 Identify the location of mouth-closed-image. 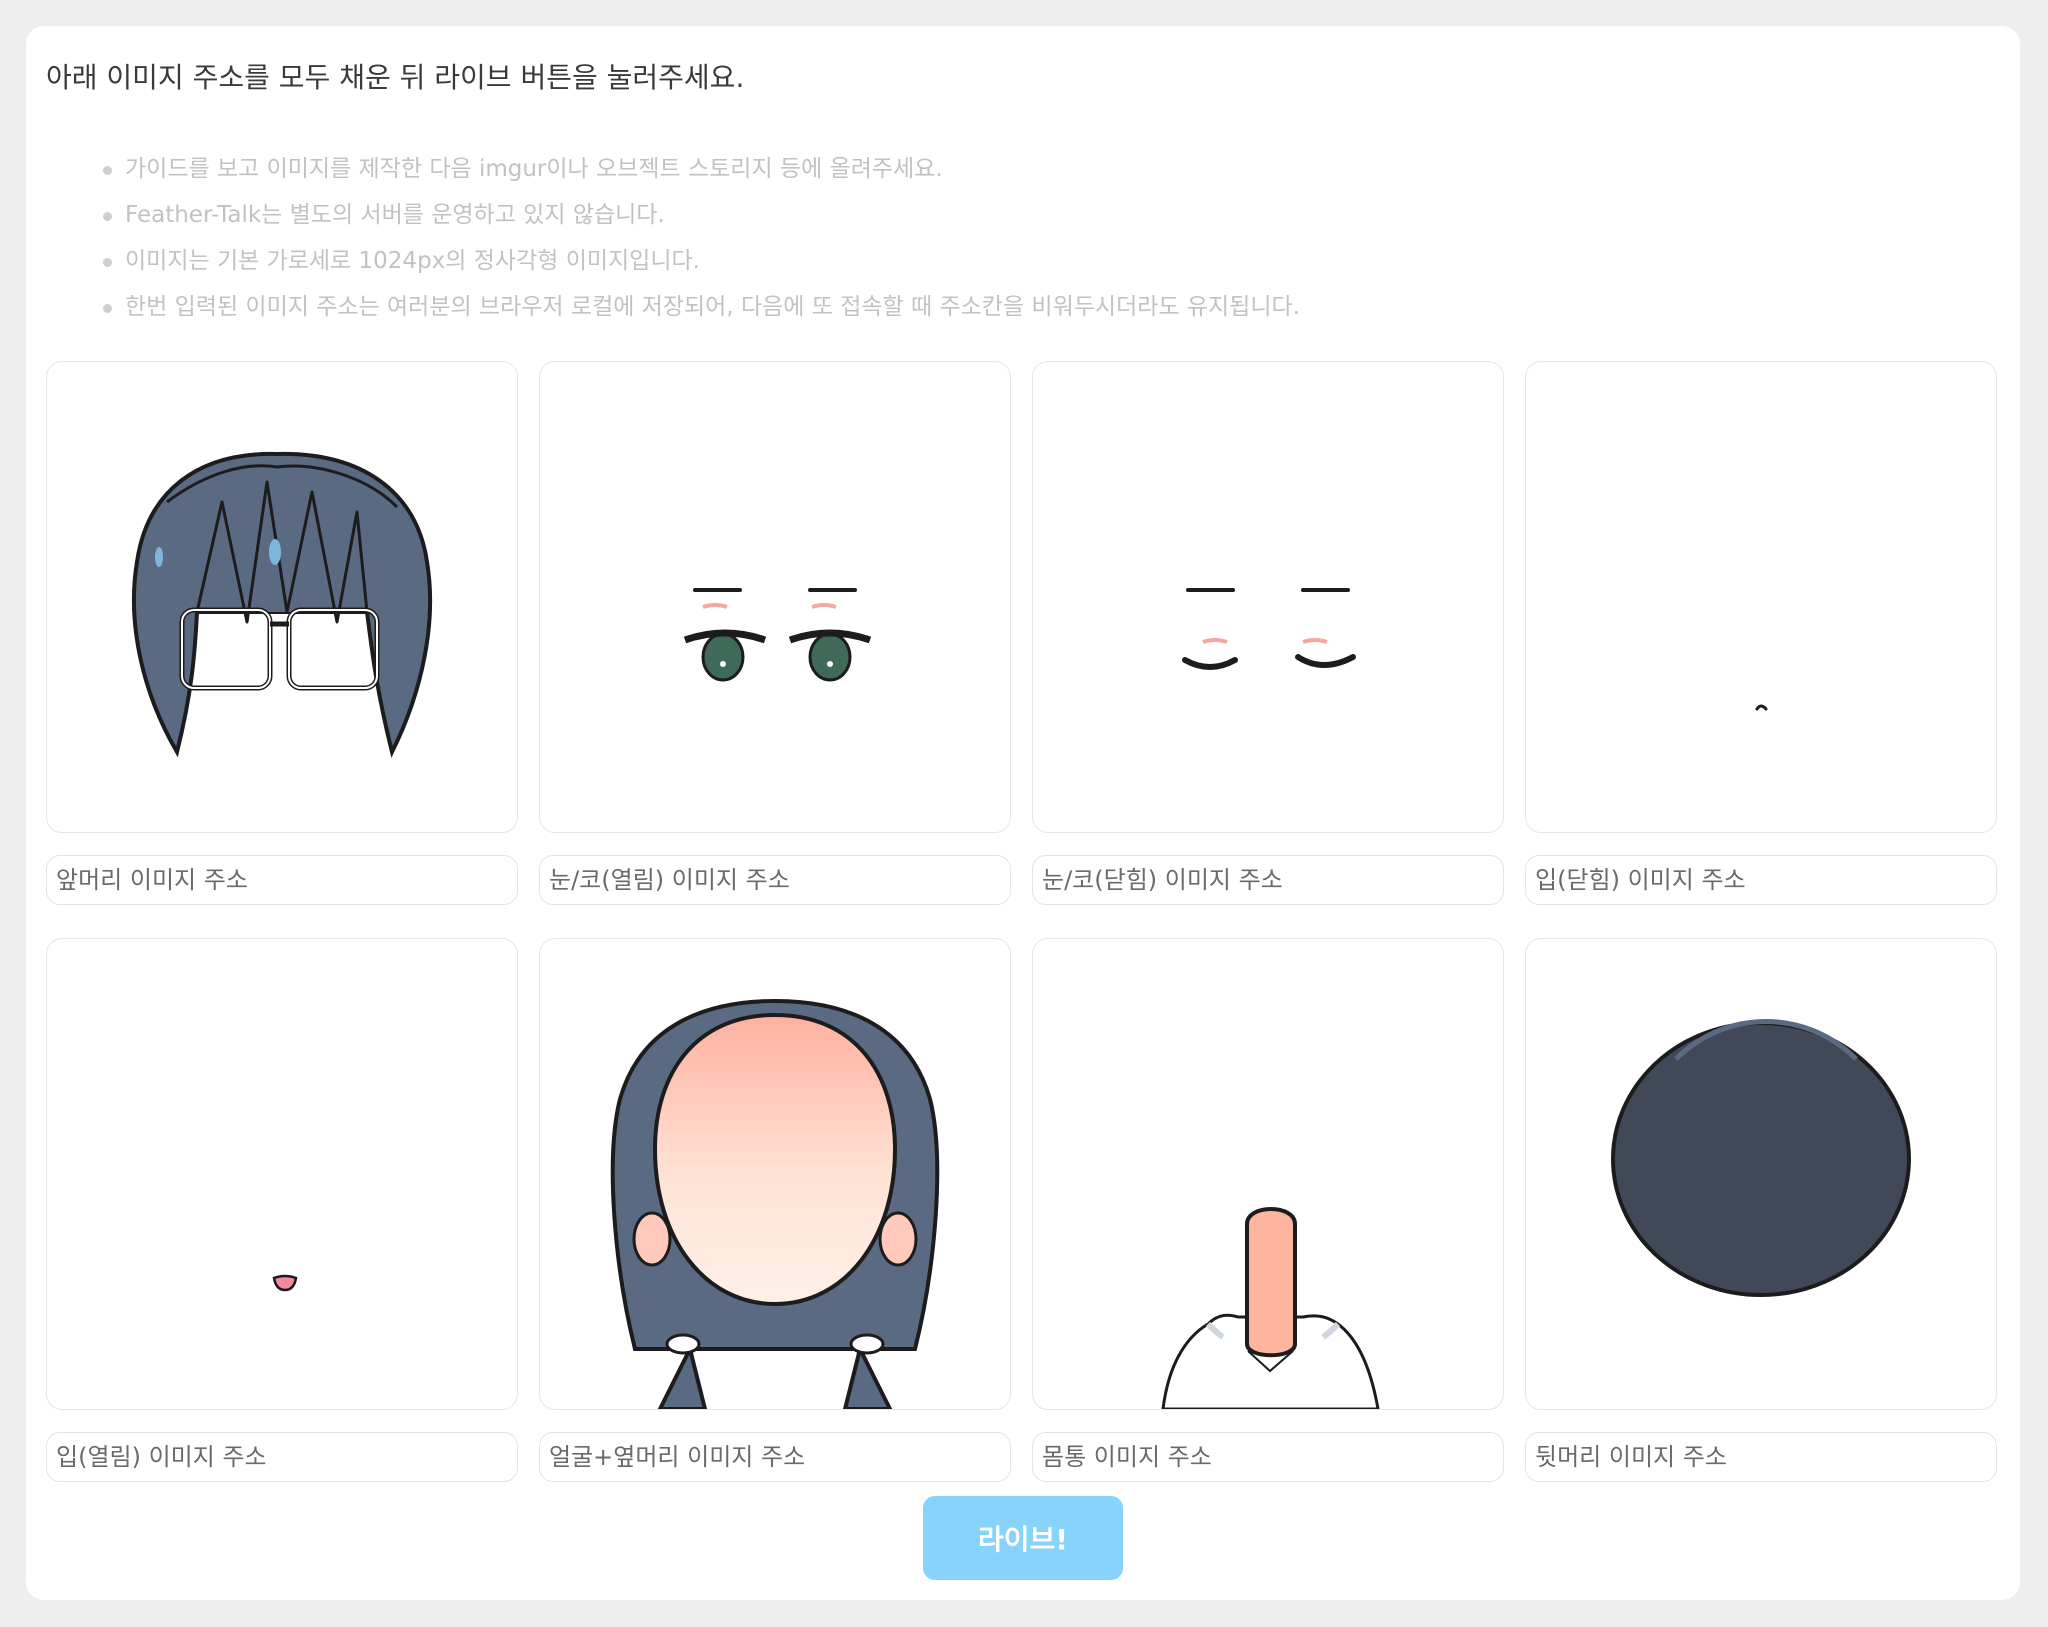
(1761, 707).